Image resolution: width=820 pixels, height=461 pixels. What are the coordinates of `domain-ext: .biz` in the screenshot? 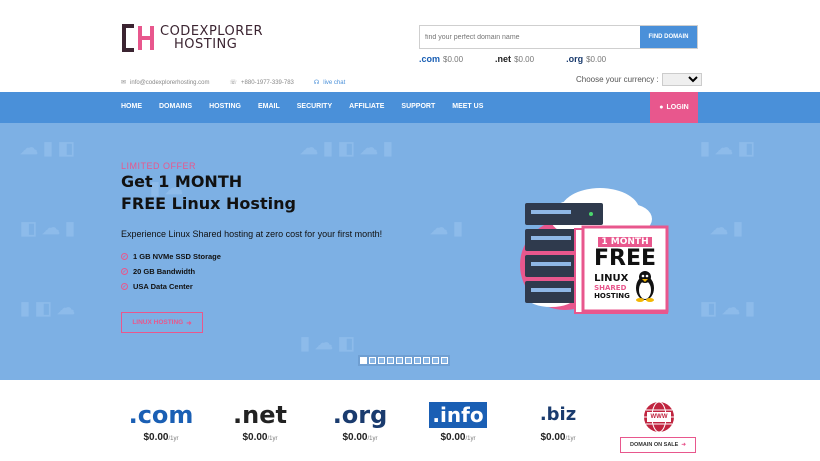 It's located at (558, 414).